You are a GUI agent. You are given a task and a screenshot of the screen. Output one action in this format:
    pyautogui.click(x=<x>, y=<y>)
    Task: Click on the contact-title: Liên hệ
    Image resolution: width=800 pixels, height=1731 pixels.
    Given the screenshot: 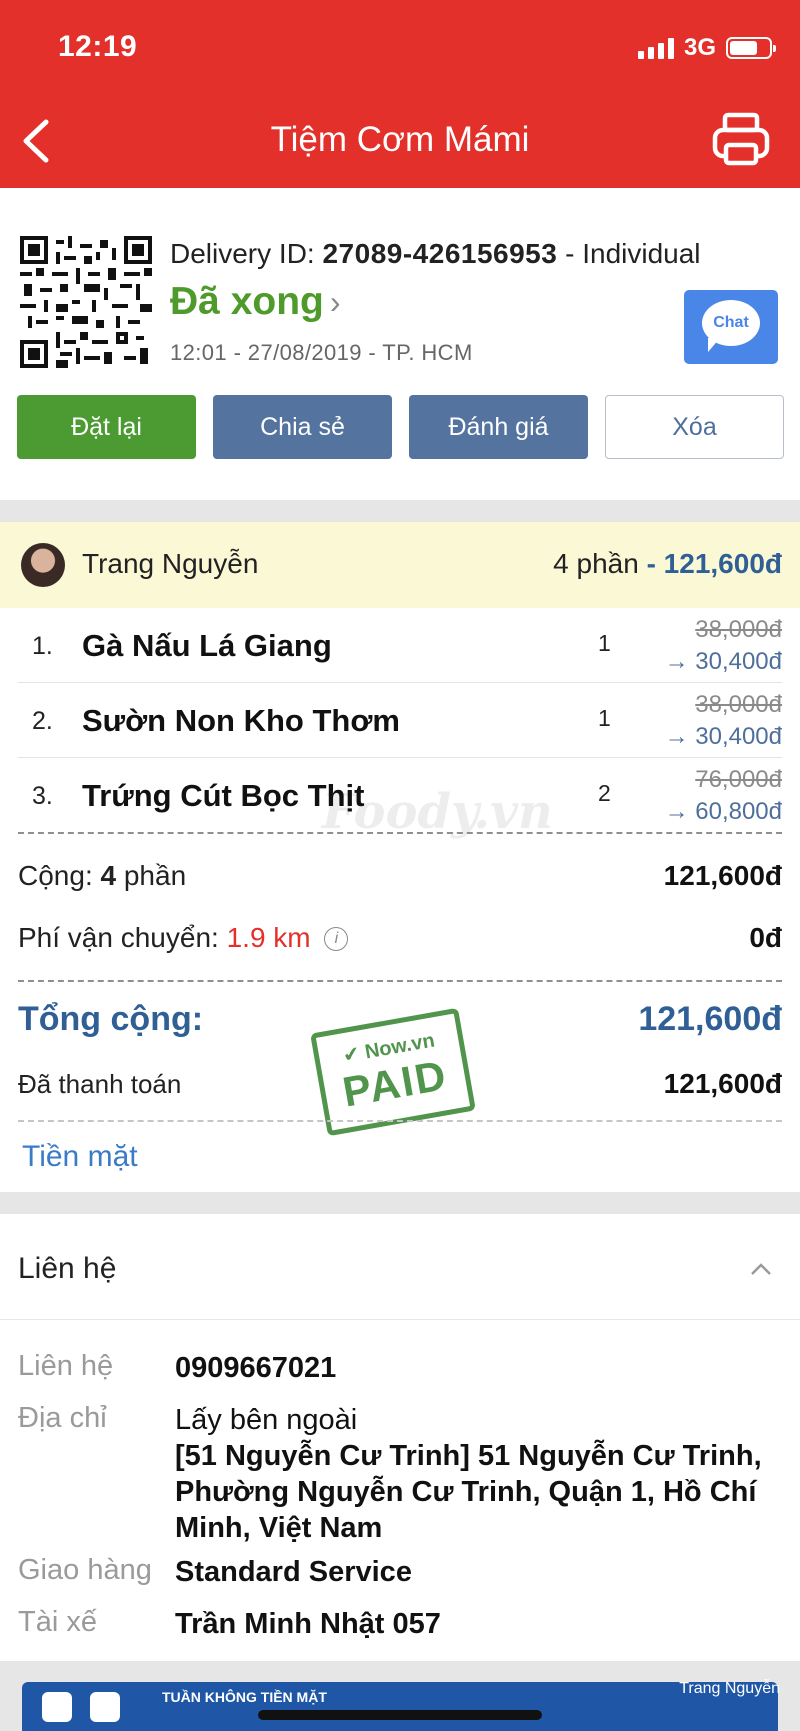 What is the action you would take?
    pyautogui.click(x=67, y=1268)
    